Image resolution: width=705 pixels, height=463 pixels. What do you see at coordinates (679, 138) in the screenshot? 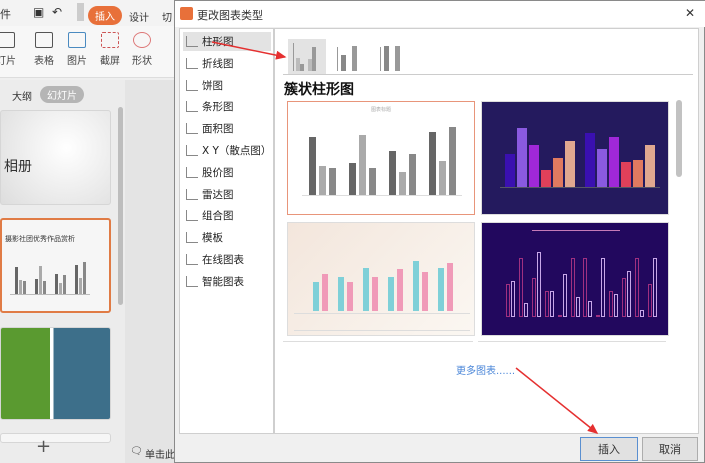
I see `preview-scrollbar` at bounding box center [679, 138].